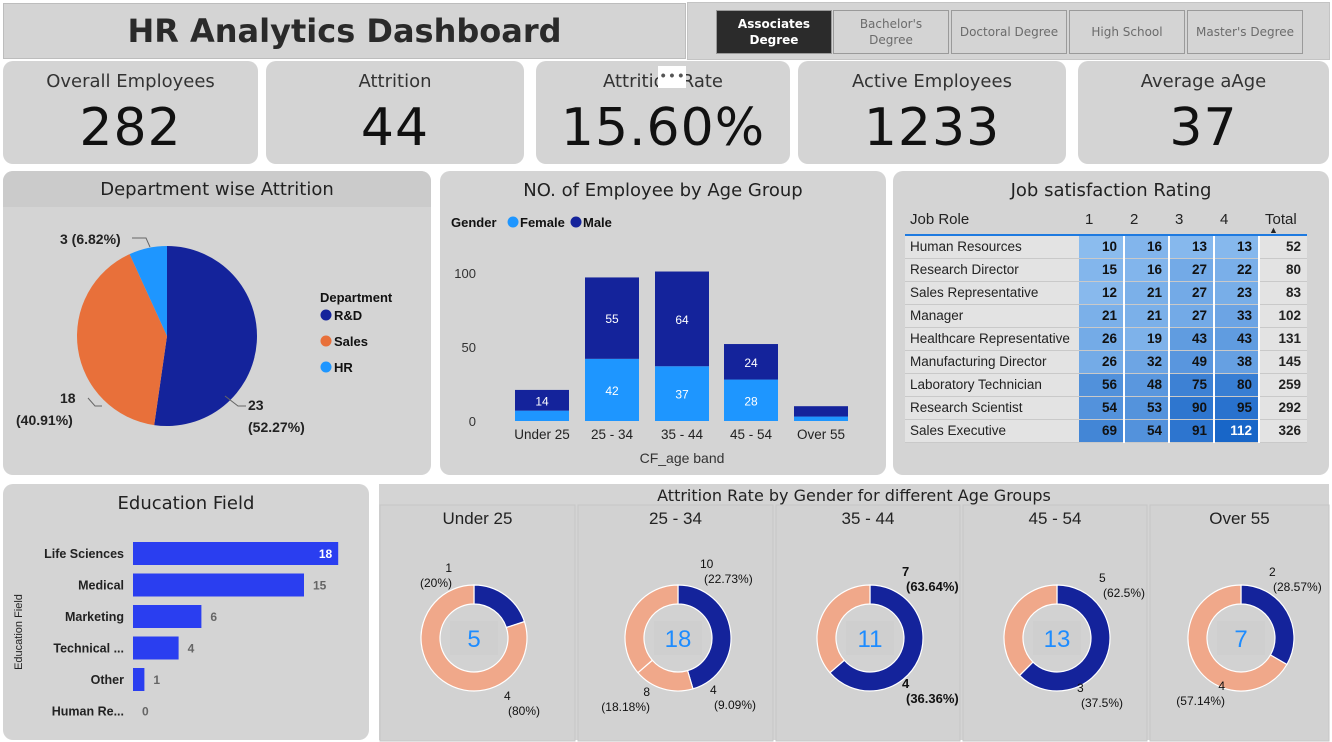 The image size is (1332, 742). Describe the element at coordinates (1102, 703) in the screenshot. I see `donut-label-pct: (37.5%)` at that location.